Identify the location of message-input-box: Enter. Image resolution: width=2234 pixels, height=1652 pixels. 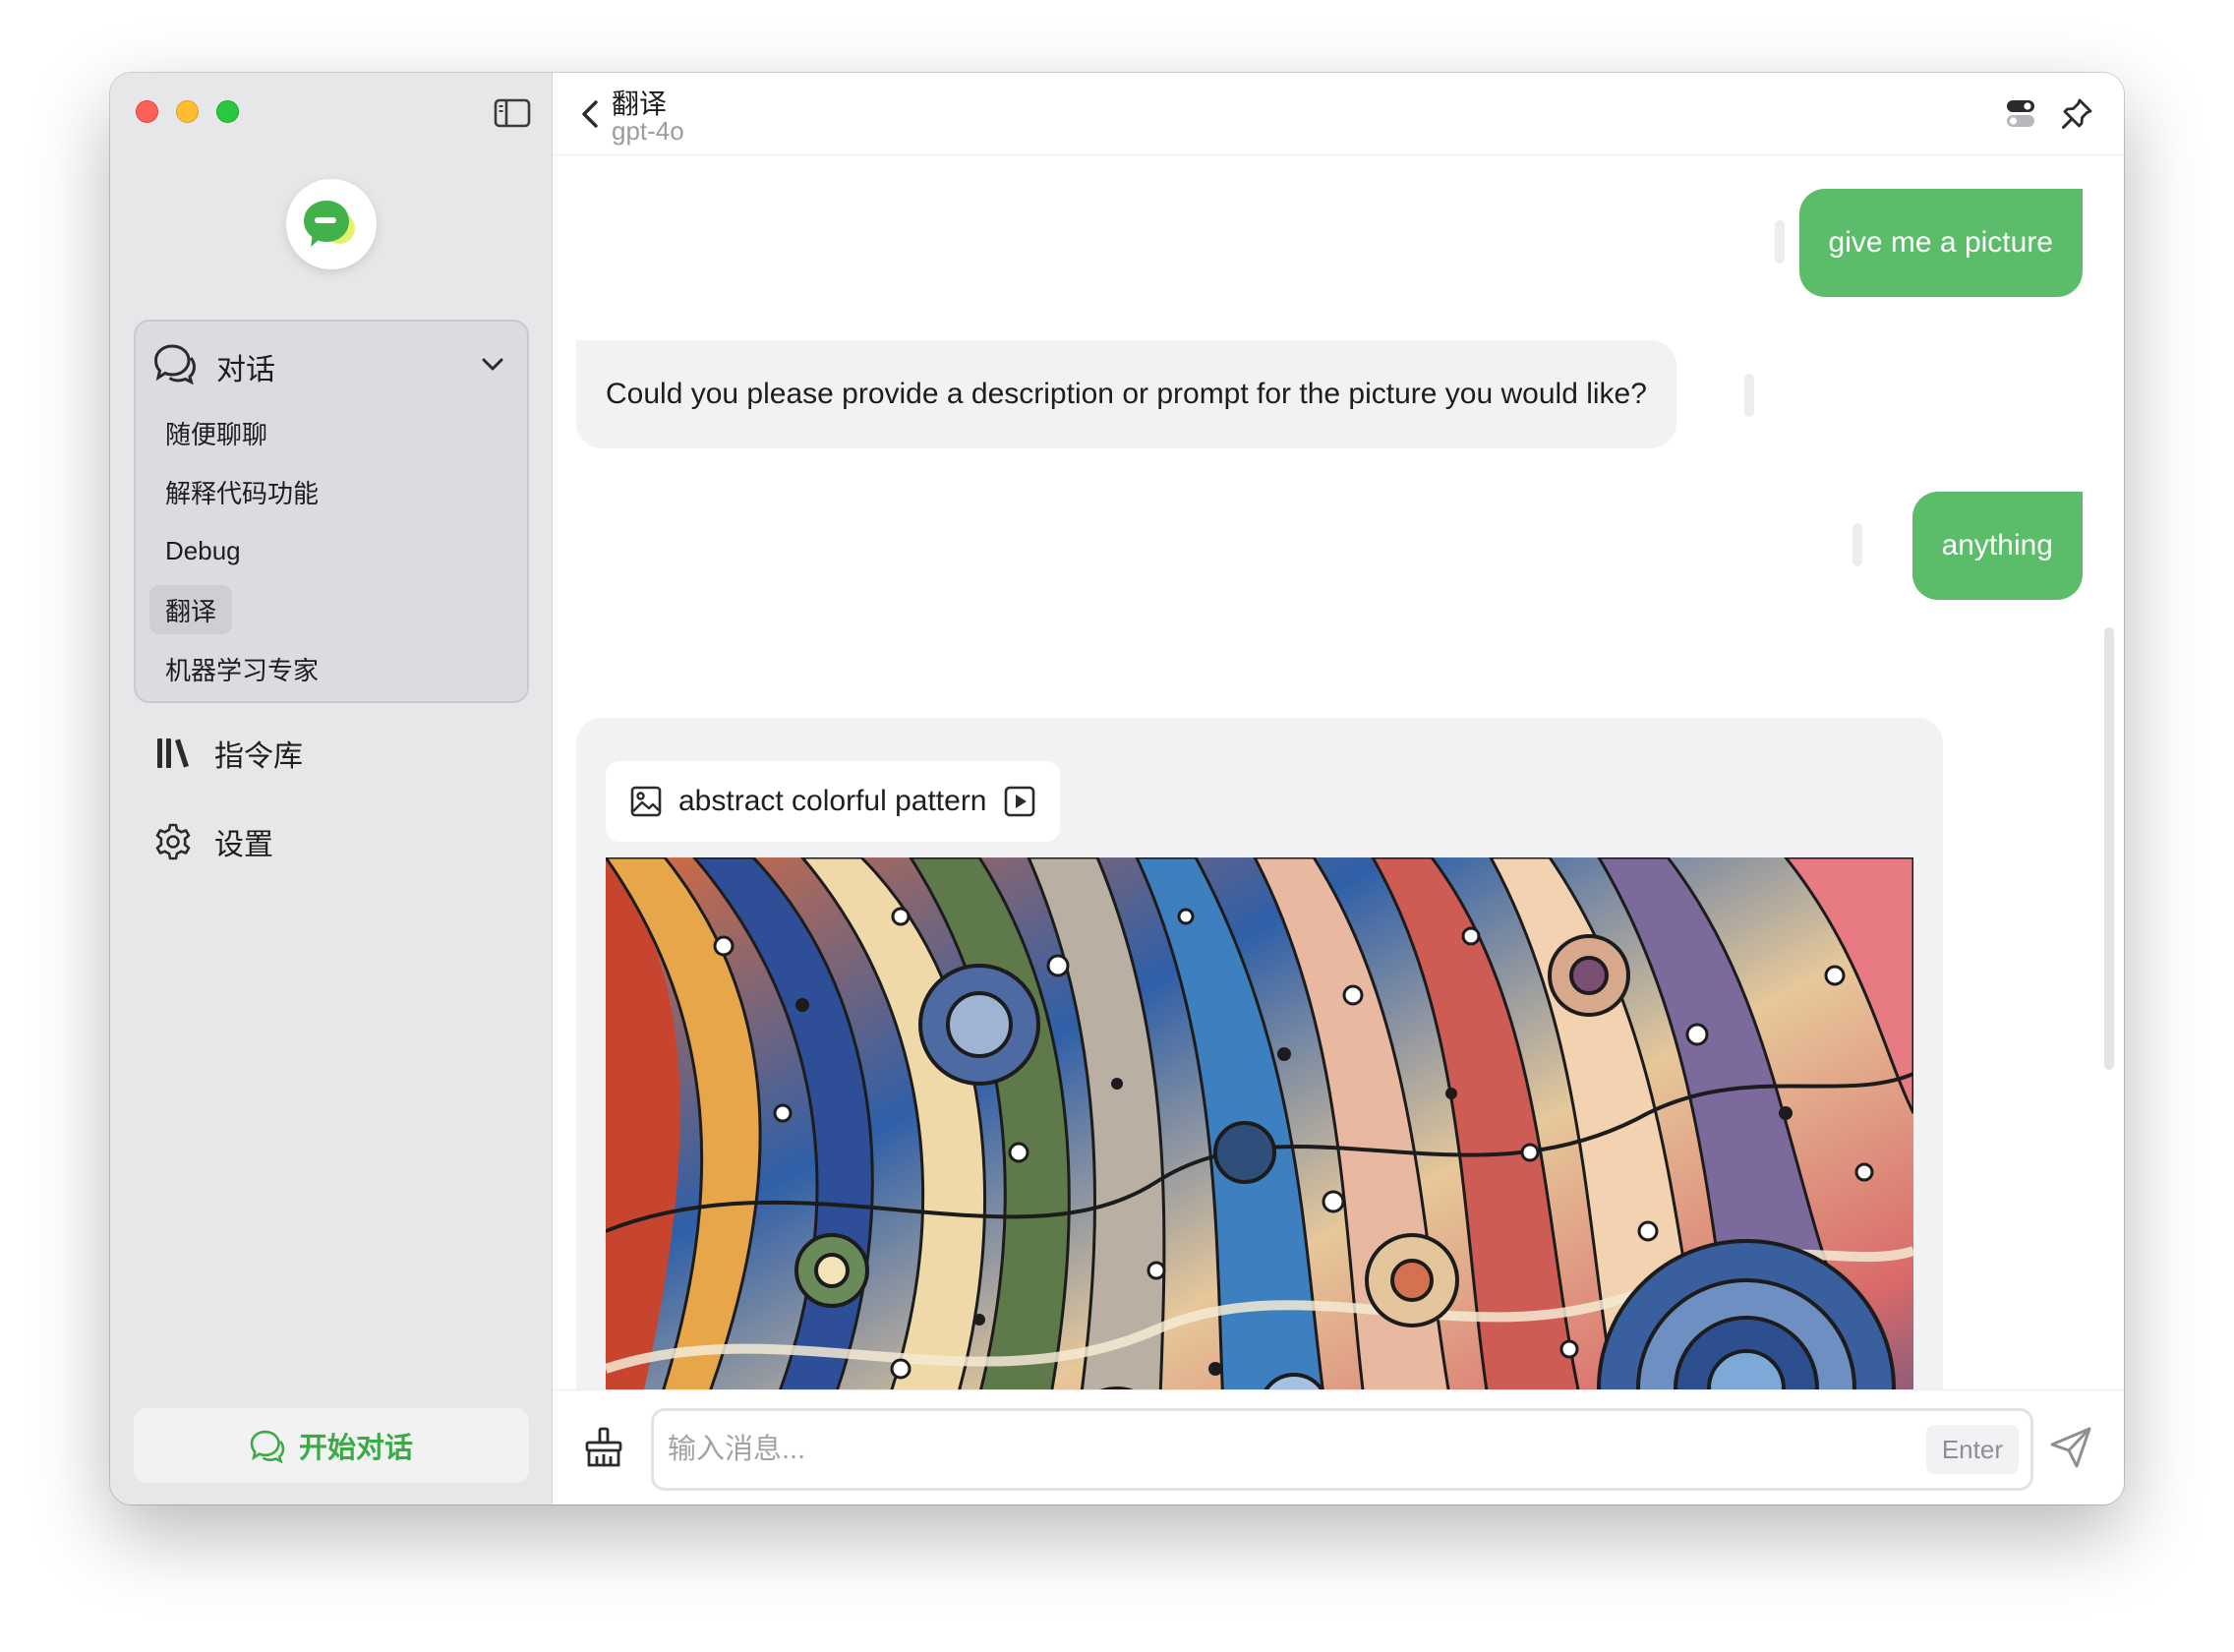
(1342, 1449).